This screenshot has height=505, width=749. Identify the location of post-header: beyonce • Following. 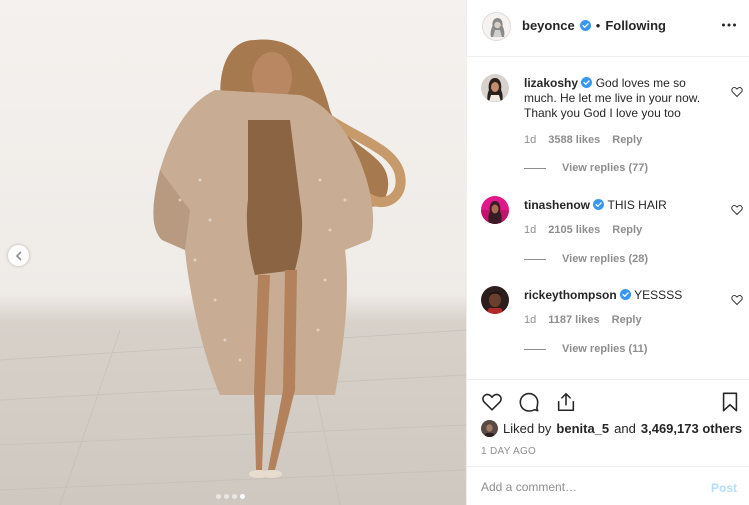
(608, 28).